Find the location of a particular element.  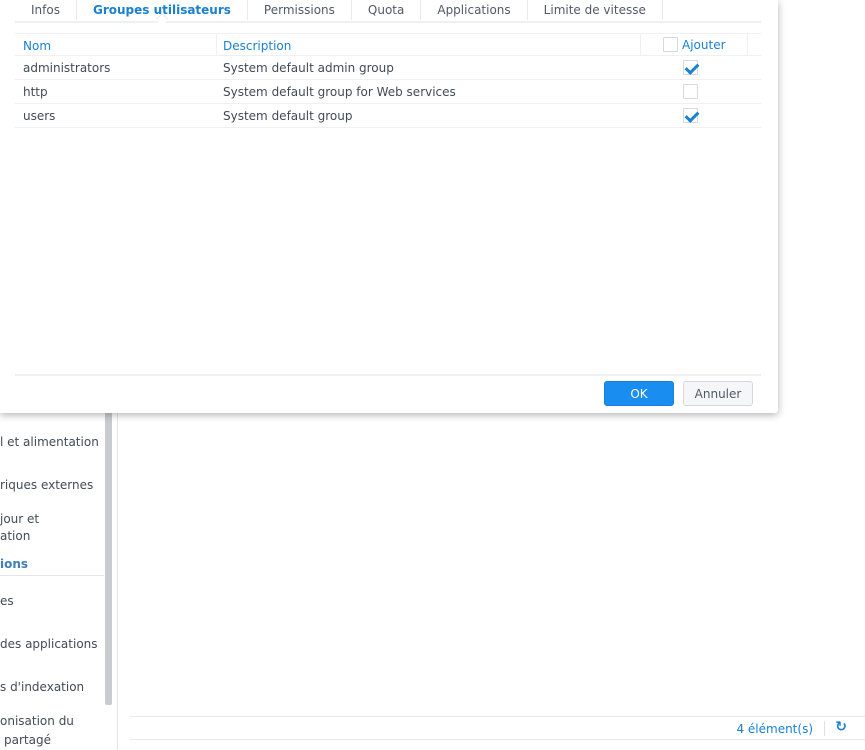

table-header: Nom Description Ajouter is located at coordinates (388, 44).